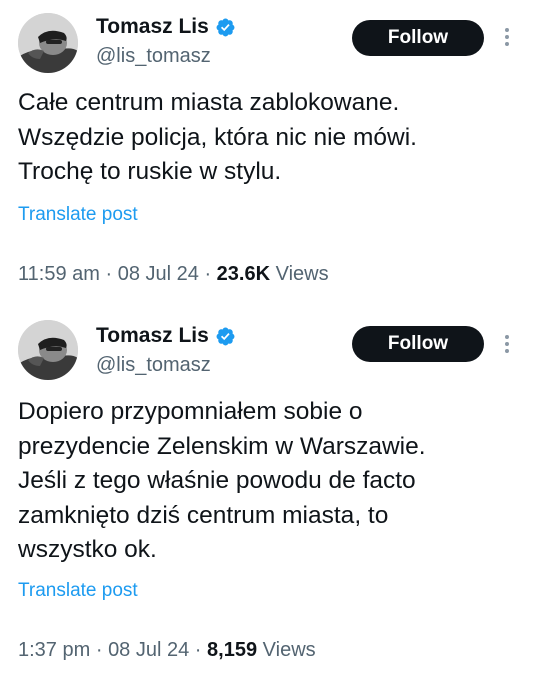 This screenshot has width=537, height=680. Describe the element at coordinates (243, 274) in the screenshot. I see `views-count: 23.6K` at that location.